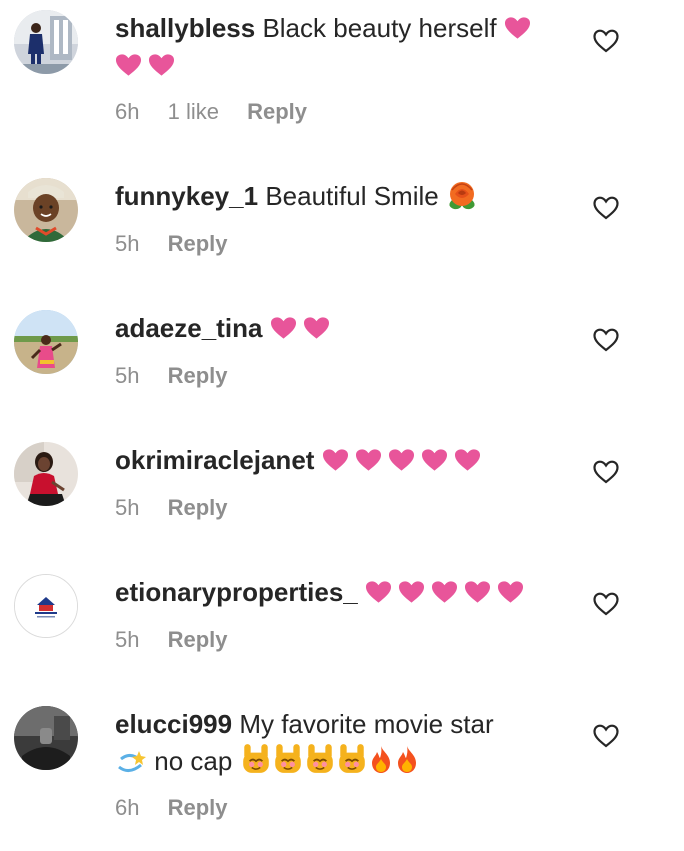 The width and height of the screenshot is (684, 851). I want to click on comment-body: okrimiraclejanet, so click(335, 460).